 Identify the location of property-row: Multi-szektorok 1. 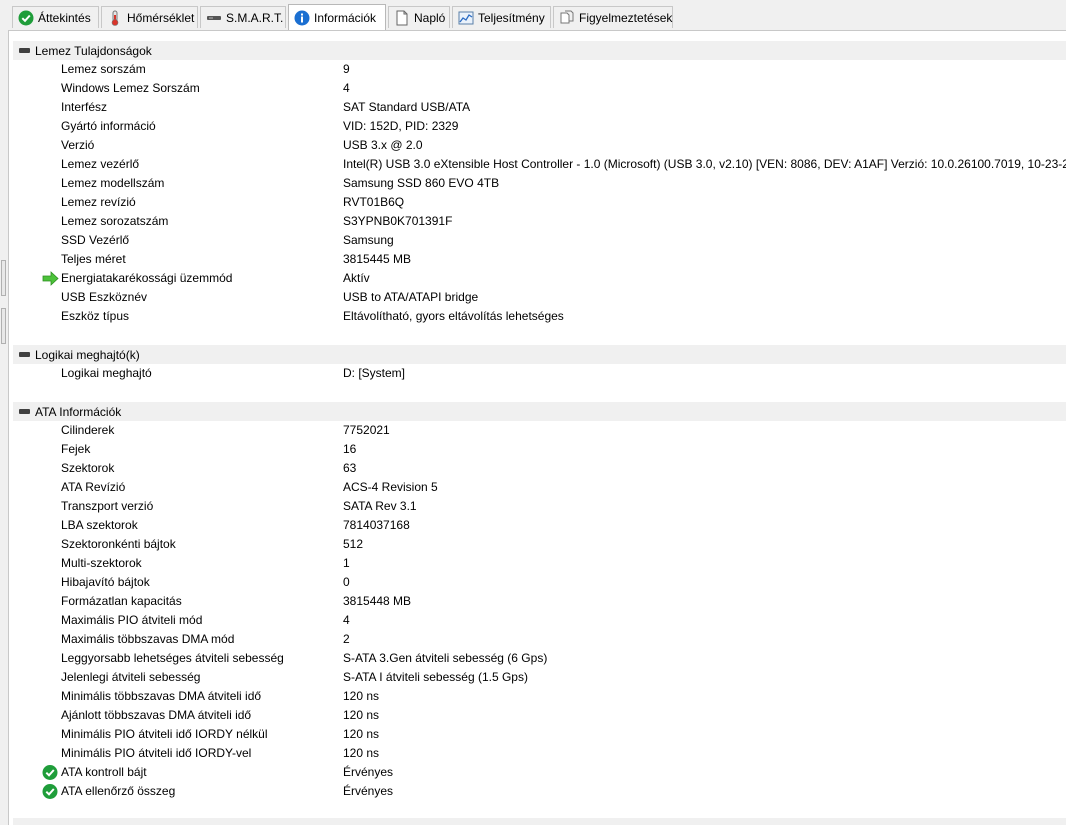
(539, 563).